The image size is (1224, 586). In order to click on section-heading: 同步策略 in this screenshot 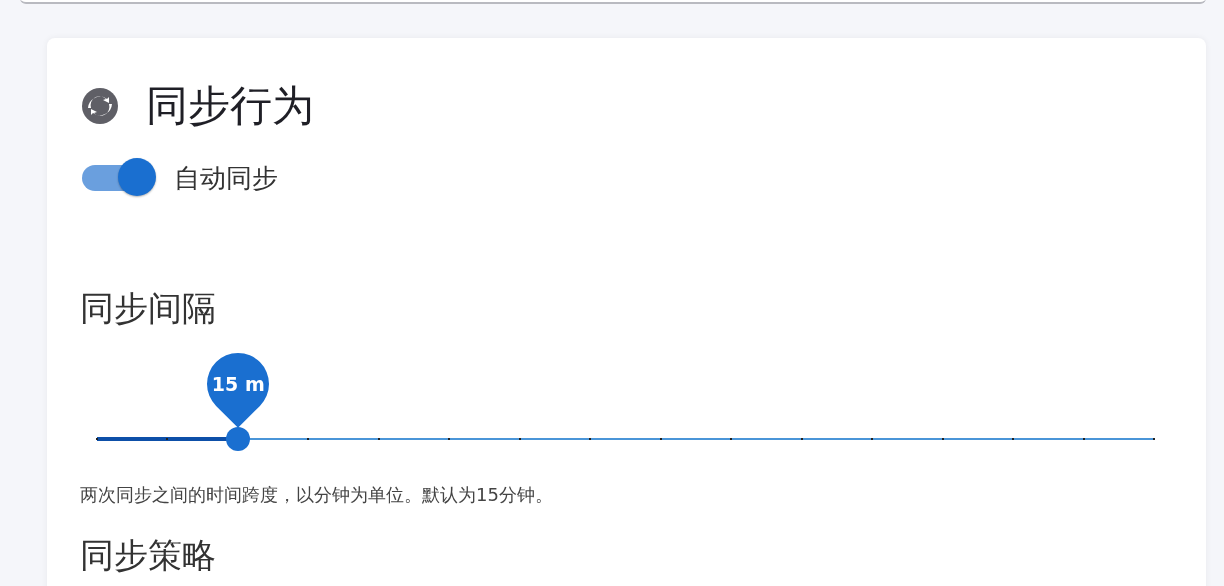, I will do `click(148, 555)`.